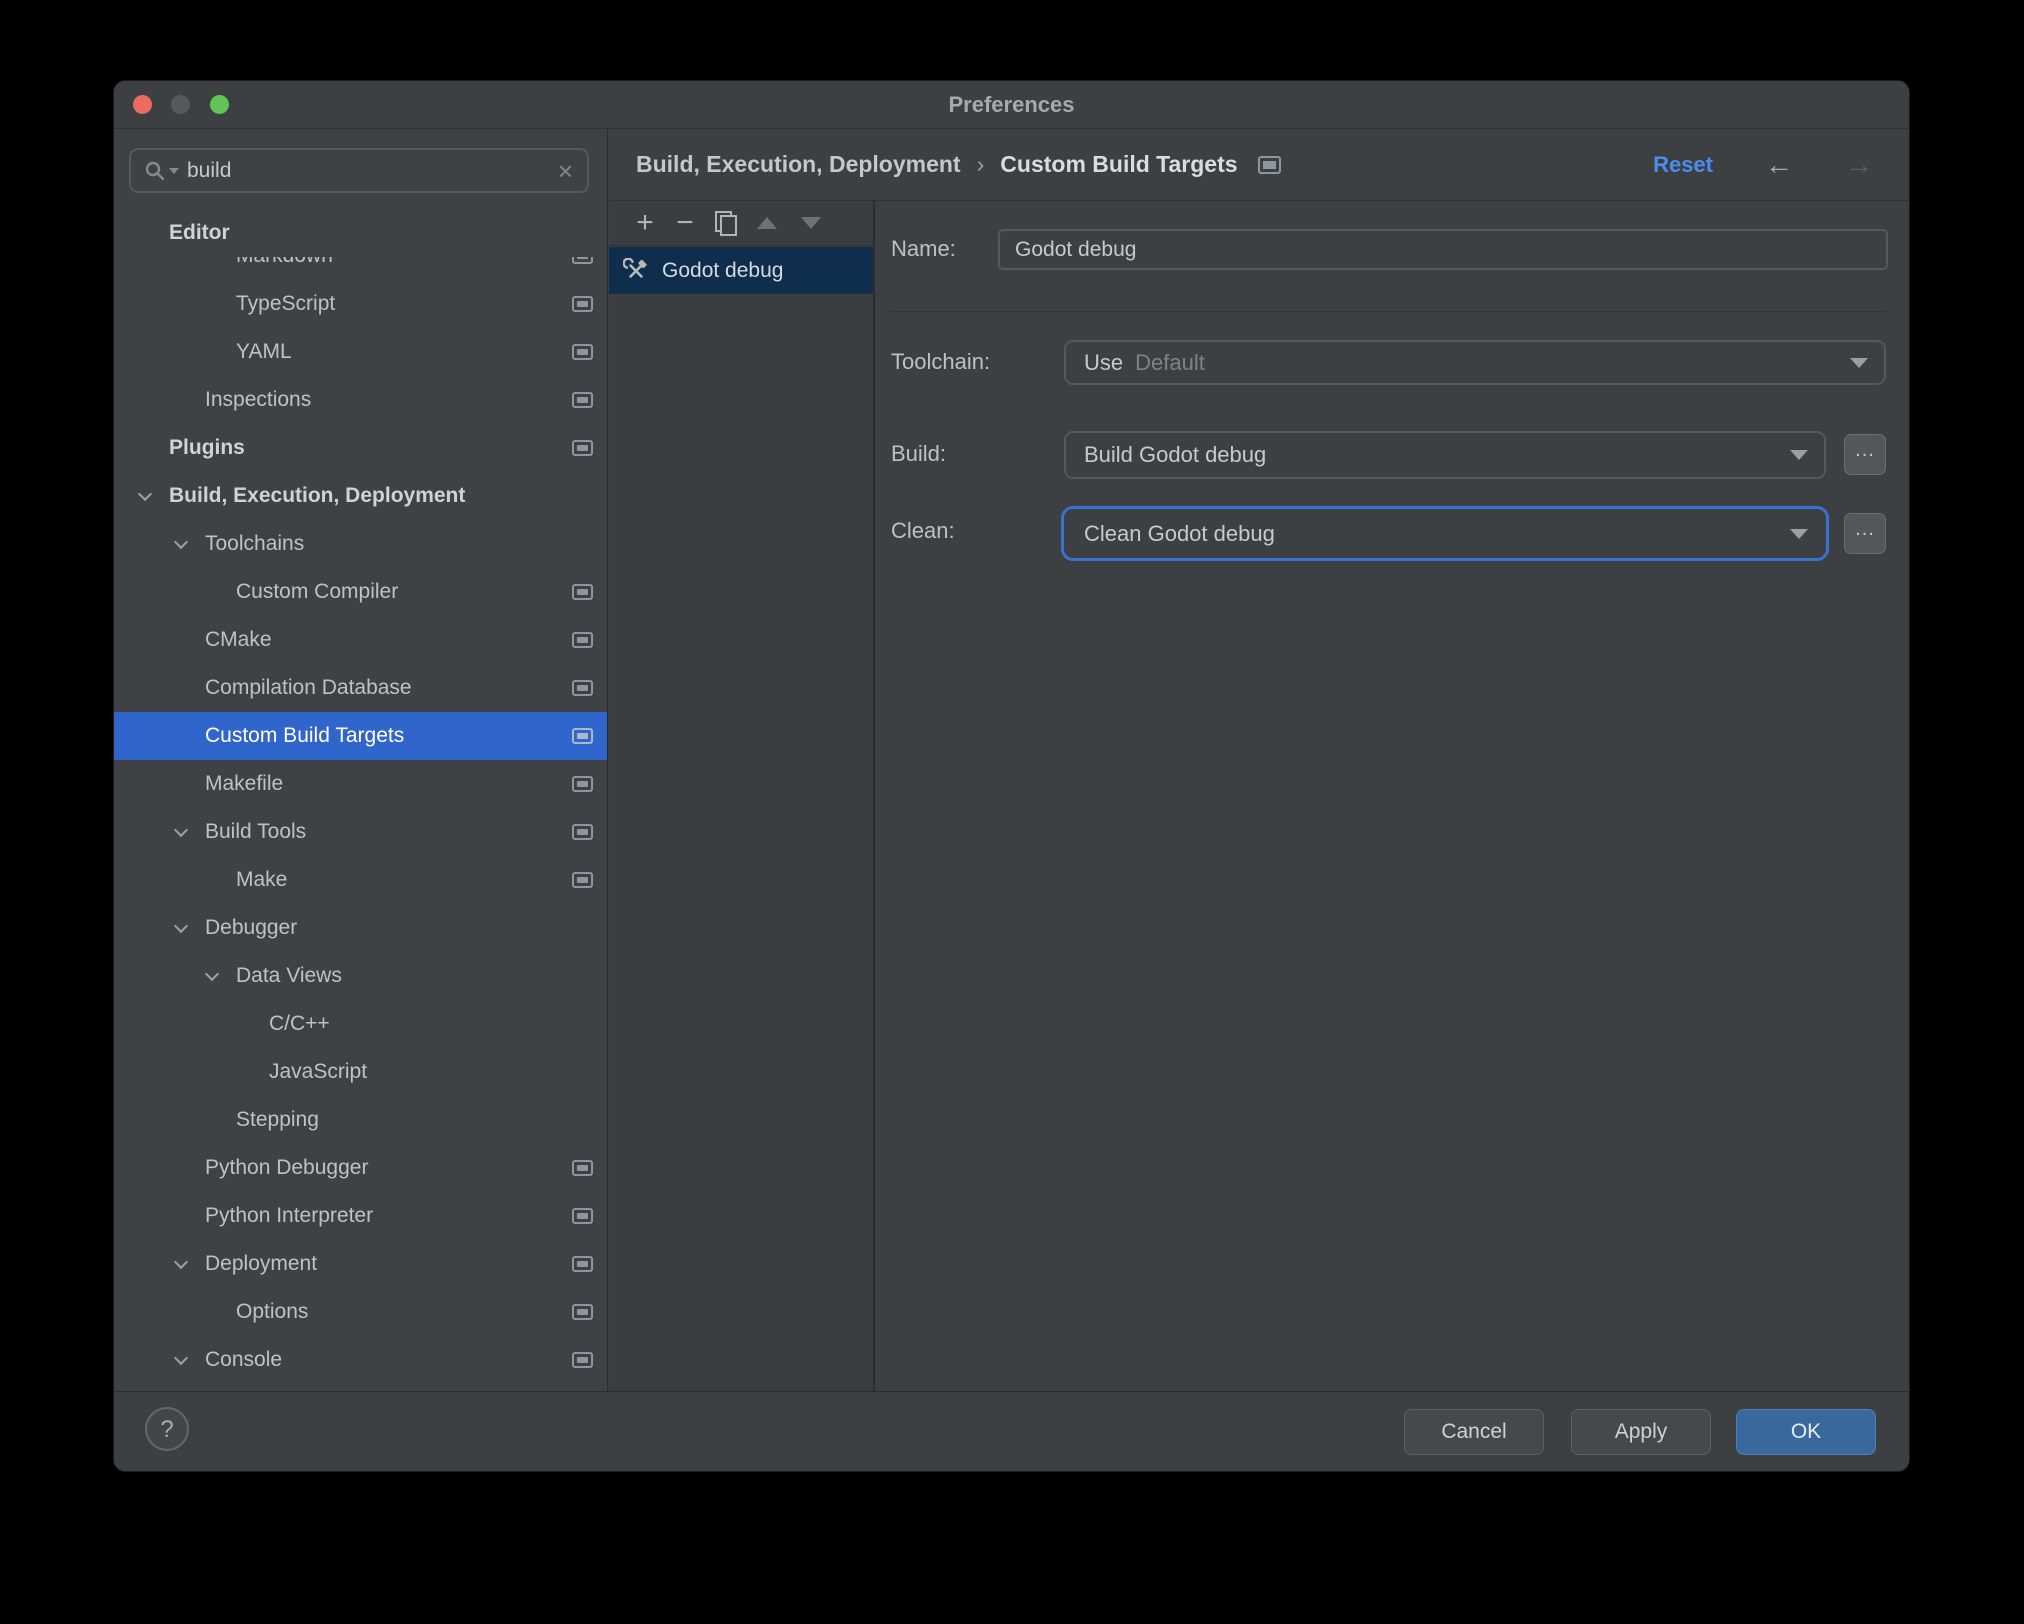 This screenshot has height=1624, width=2024. What do you see at coordinates (741, 223) in the screenshot?
I see `targets-toolbar: + −` at bounding box center [741, 223].